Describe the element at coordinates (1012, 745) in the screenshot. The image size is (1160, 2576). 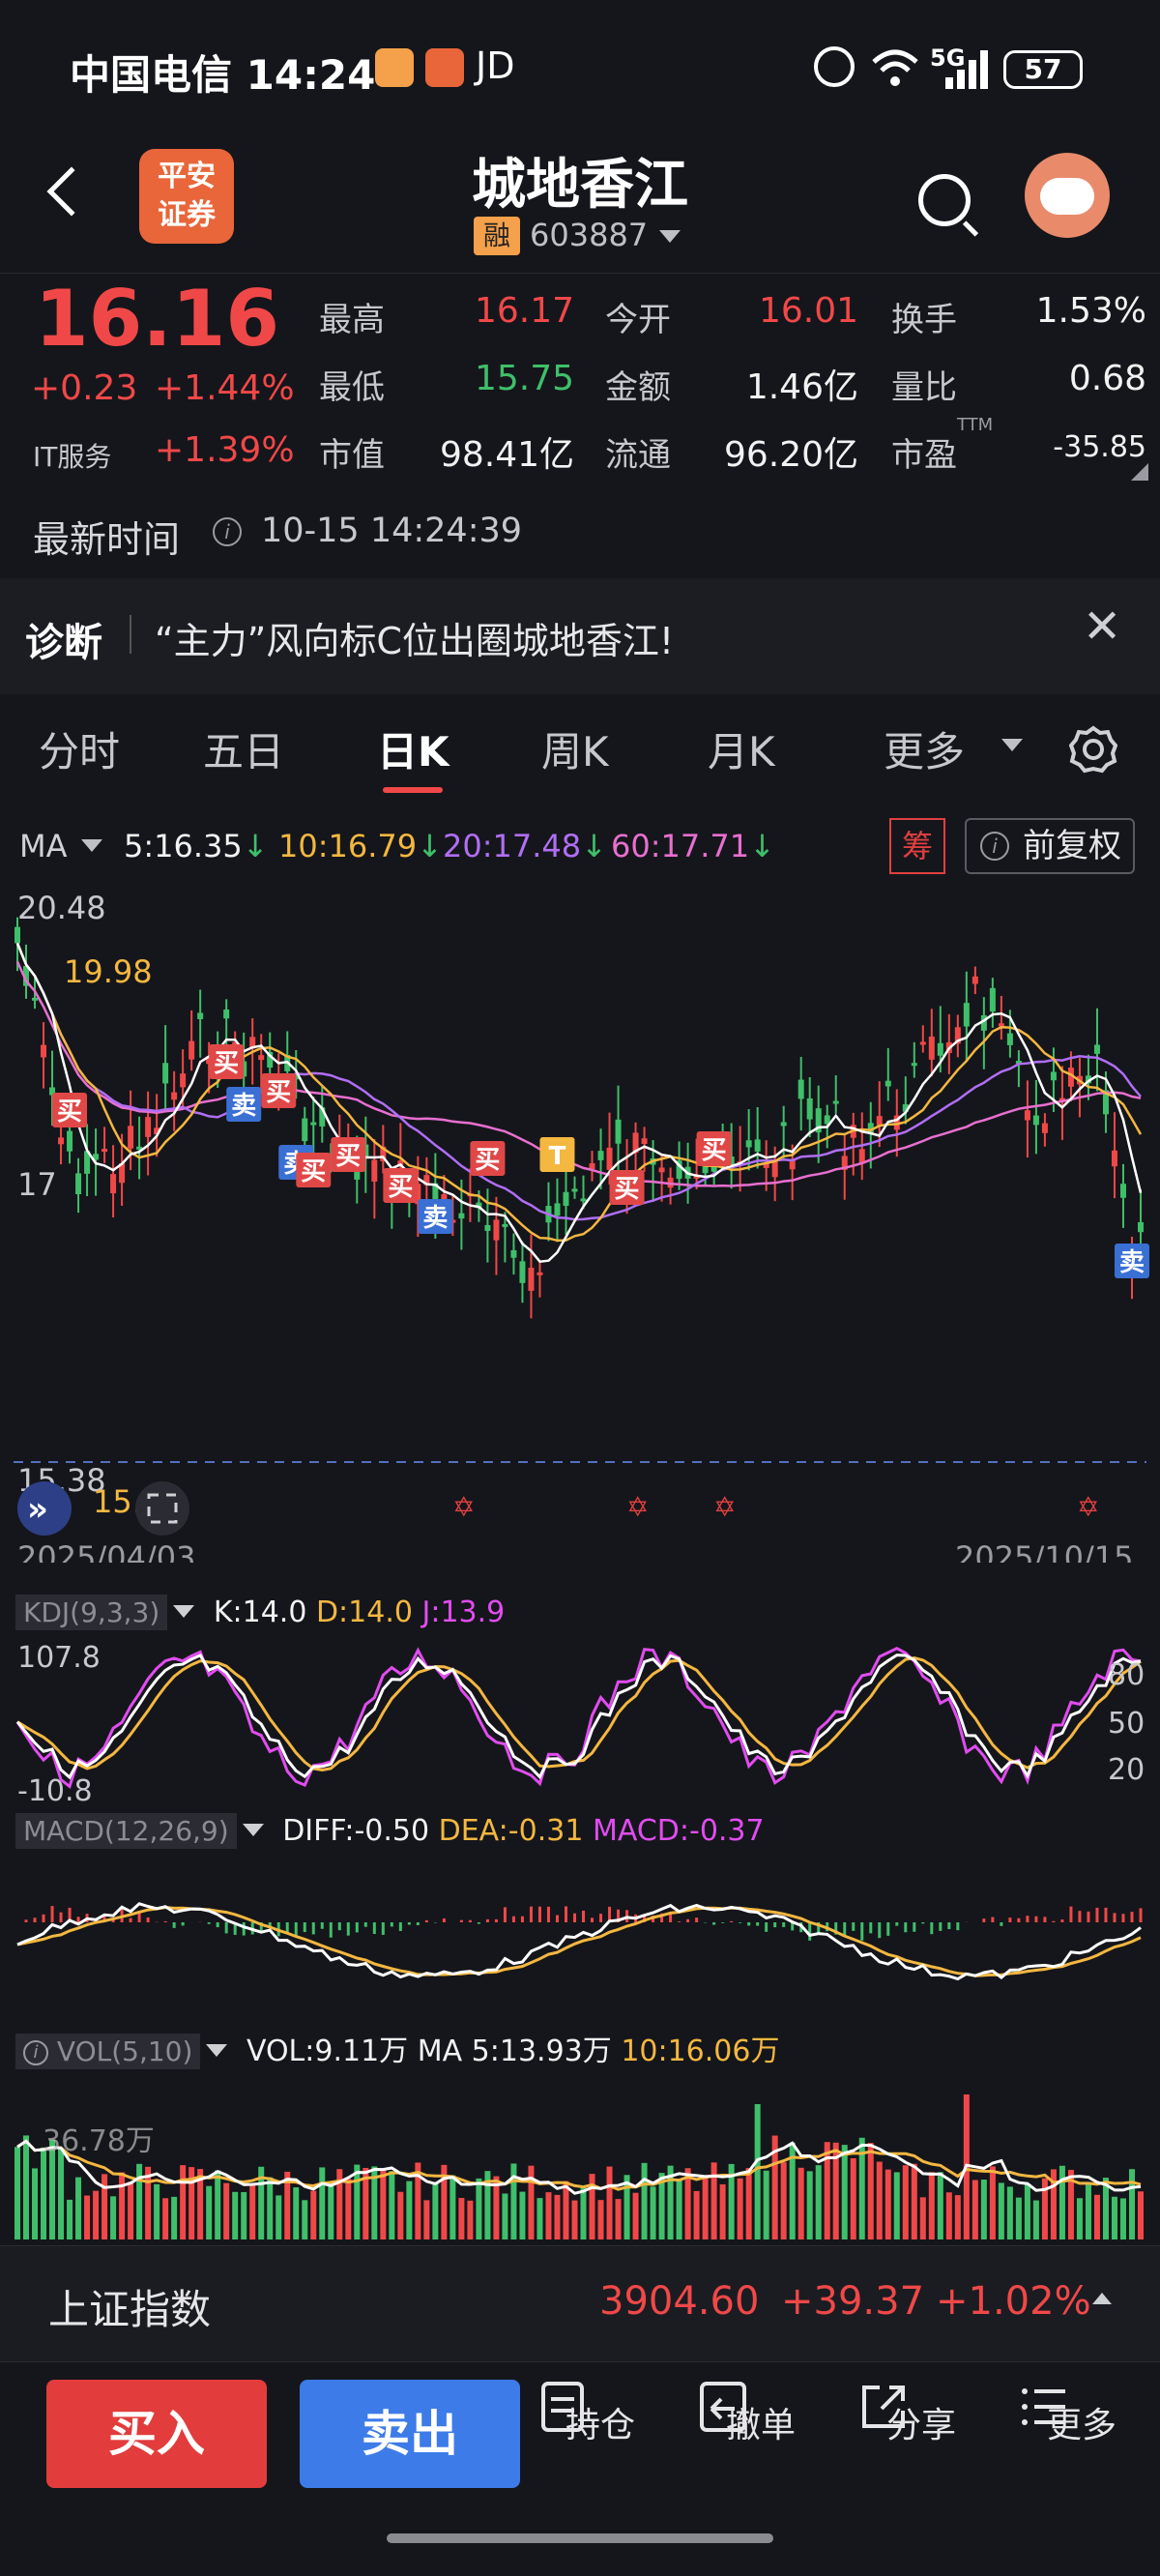
I see `more-dropdown-icon` at that location.